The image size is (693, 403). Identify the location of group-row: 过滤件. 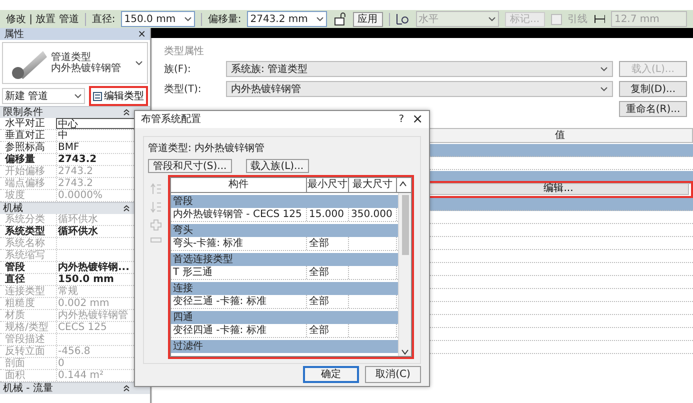
(284, 346).